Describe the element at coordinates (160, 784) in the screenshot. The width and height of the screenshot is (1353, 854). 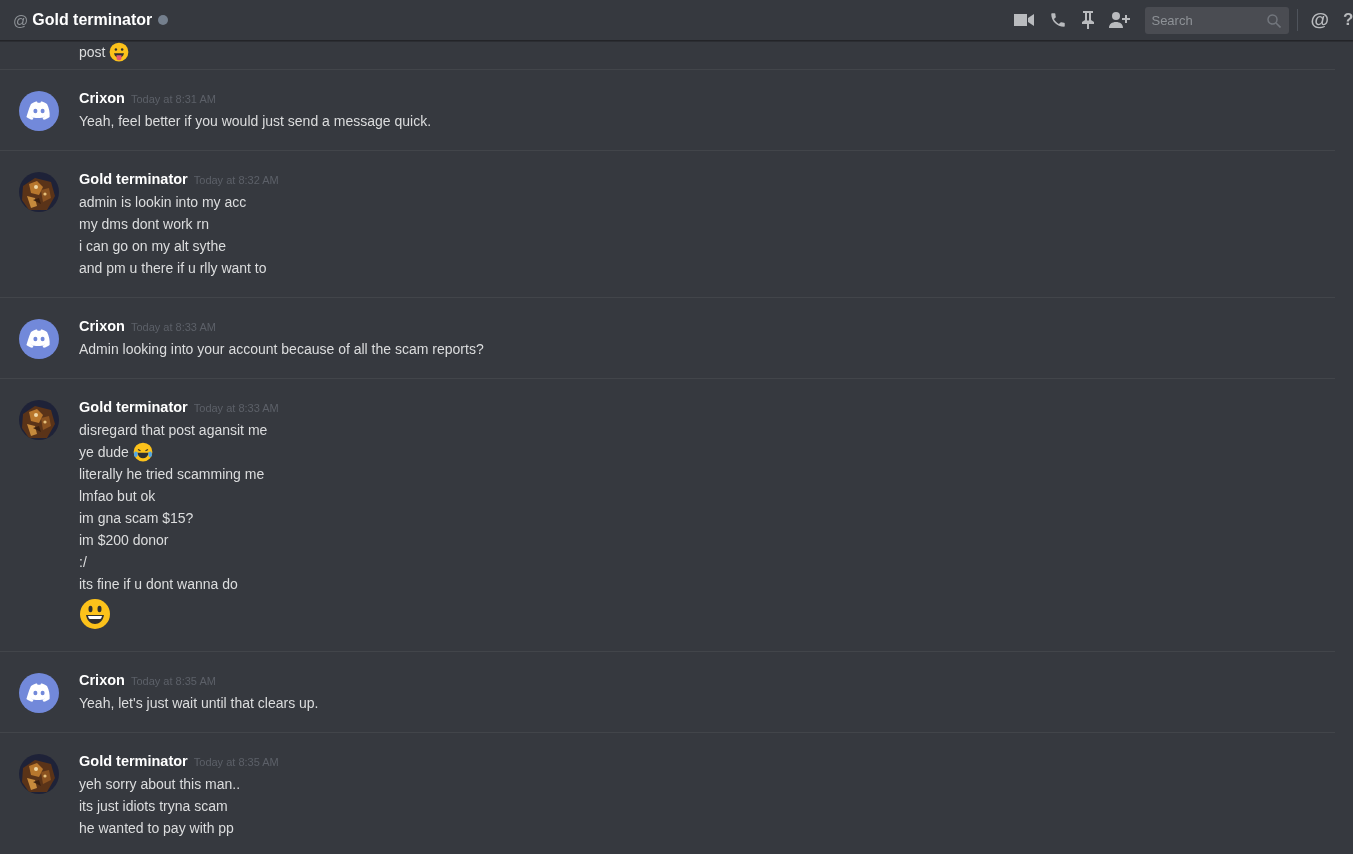
I see `message-text: yeh sorry about this man..` at that location.